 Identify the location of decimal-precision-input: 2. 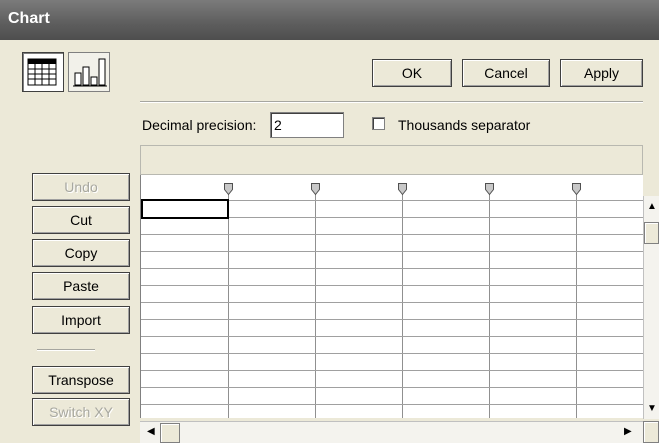
(307, 125).